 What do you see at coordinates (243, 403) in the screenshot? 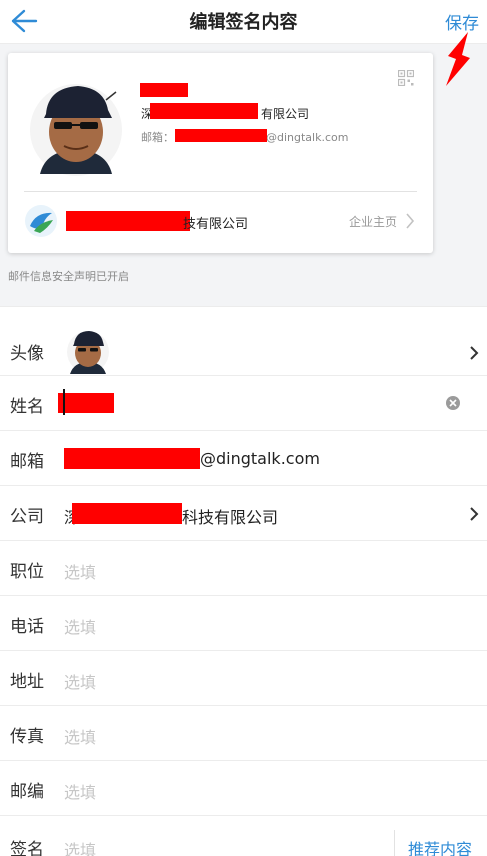
I see `name-row: 姓名` at bounding box center [243, 403].